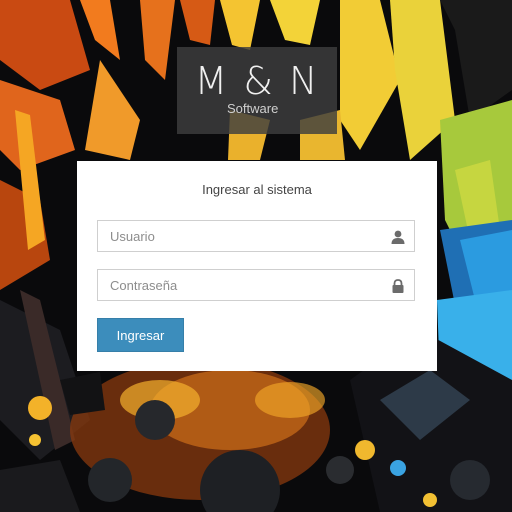  I want to click on password-field, so click(256, 285).